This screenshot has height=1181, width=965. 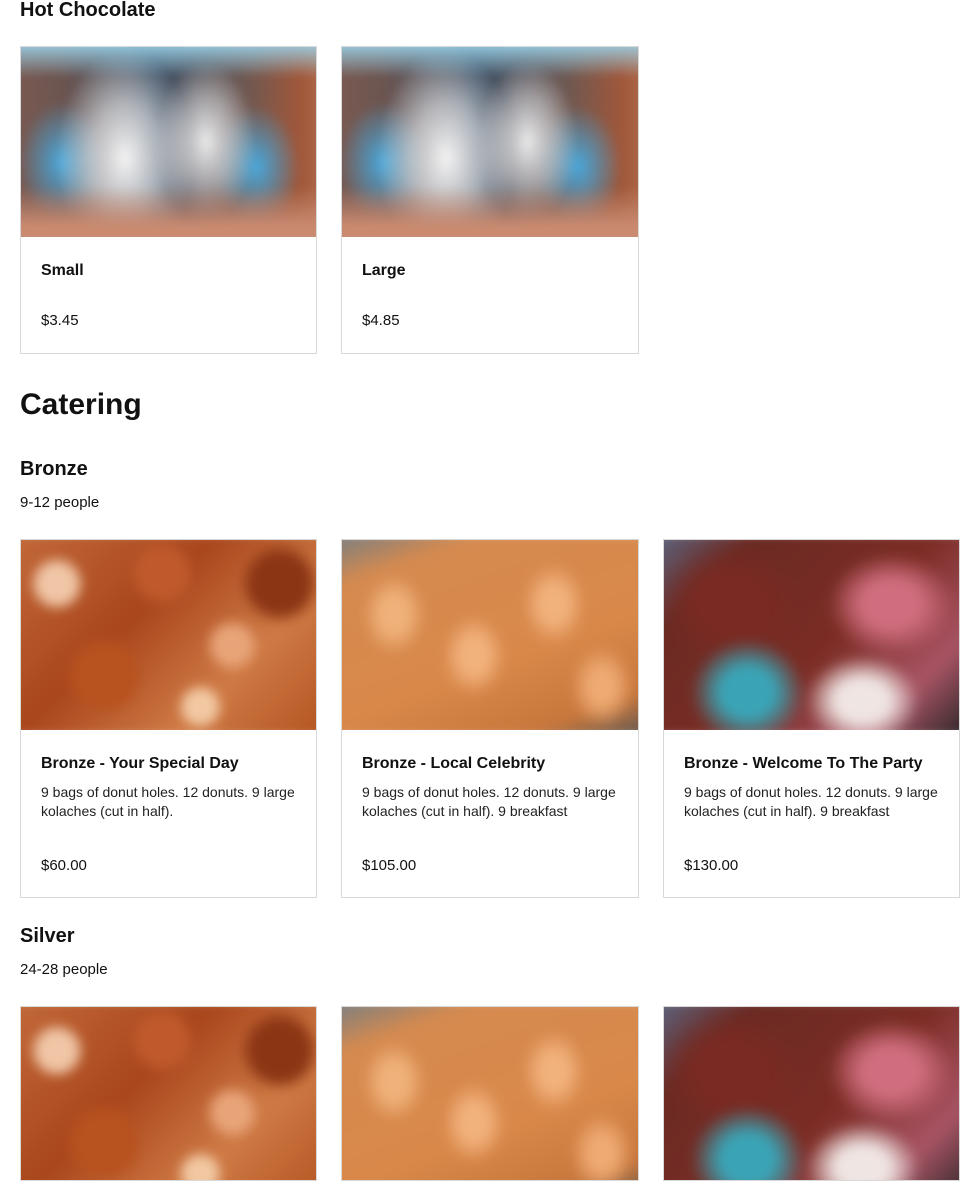 I want to click on item-price: $3.45, so click(x=60, y=320).